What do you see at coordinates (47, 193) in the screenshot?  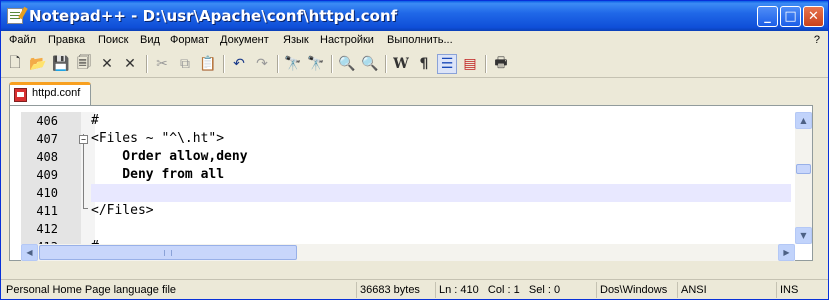 I see `line-number: 410` at bounding box center [47, 193].